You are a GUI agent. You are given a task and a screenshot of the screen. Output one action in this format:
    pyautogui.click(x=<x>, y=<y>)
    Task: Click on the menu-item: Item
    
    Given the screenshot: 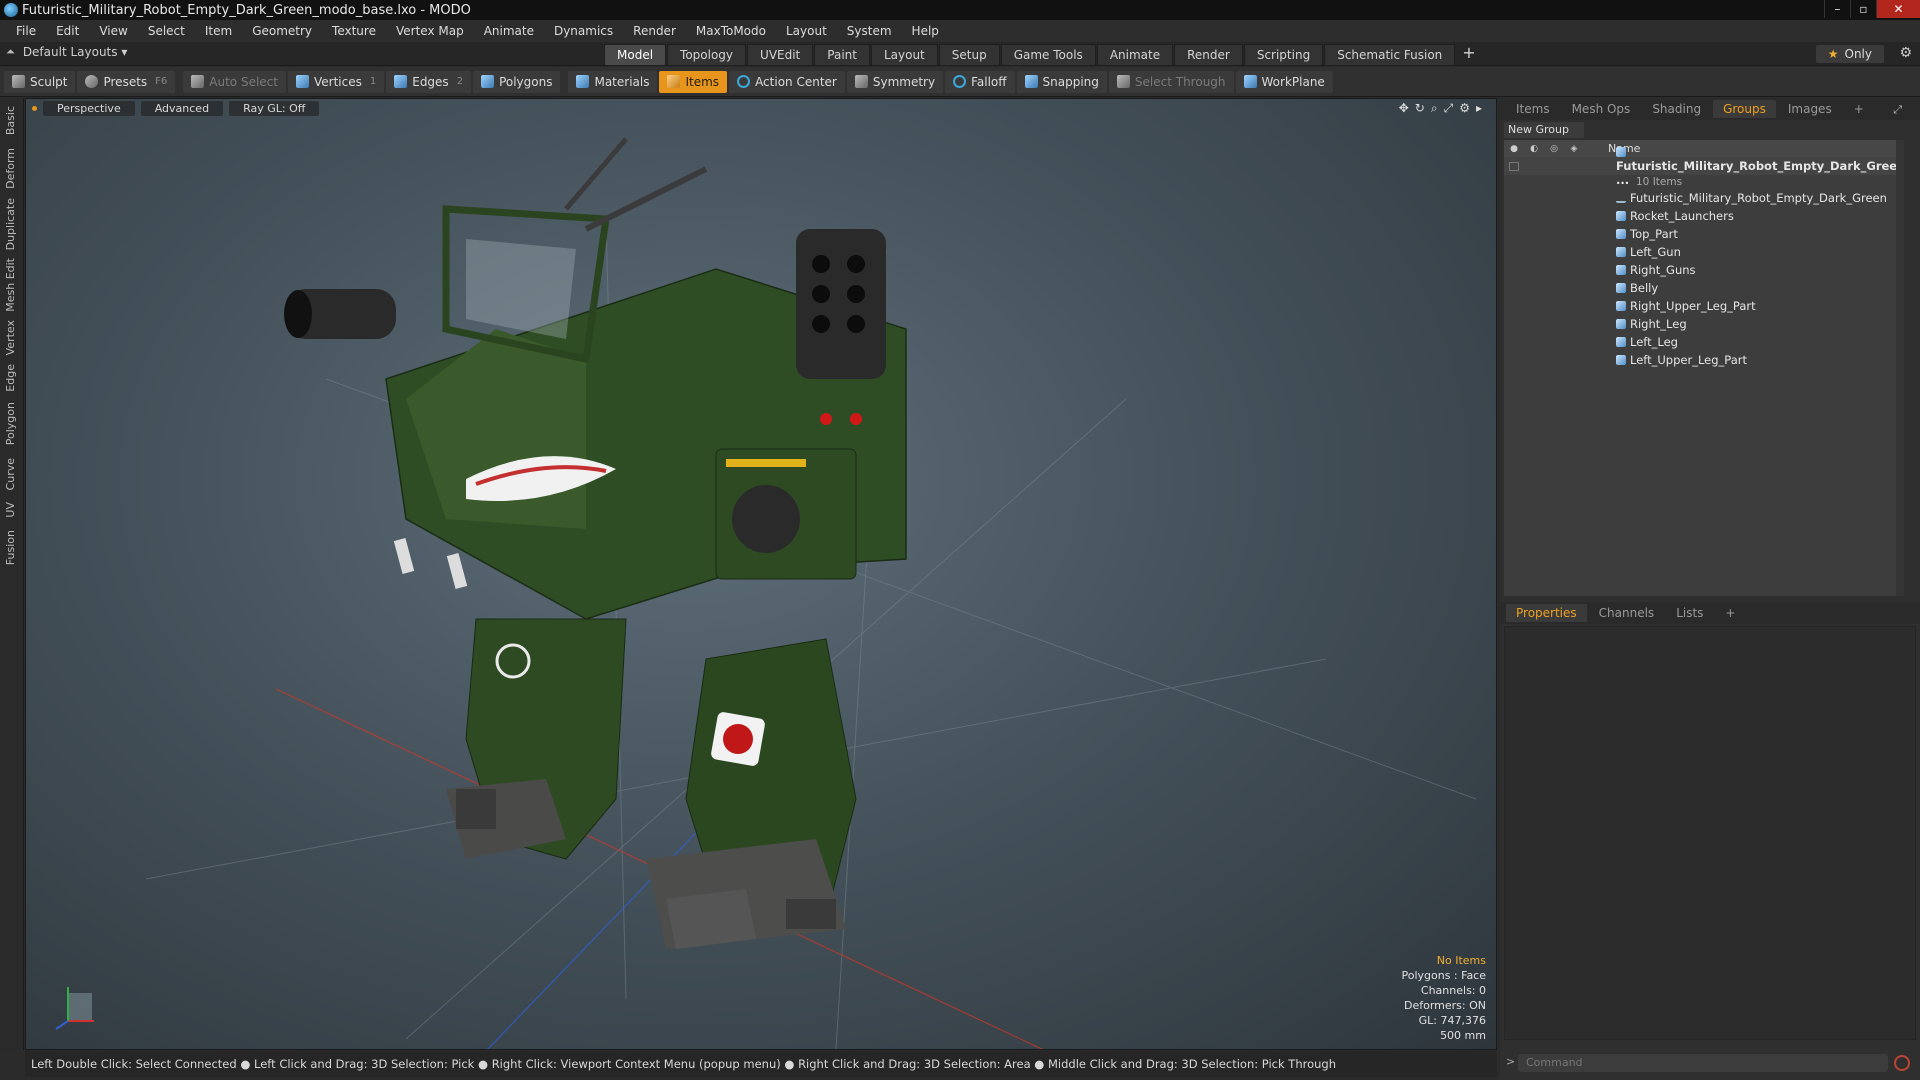 What is the action you would take?
    pyautogui.click(x=218, y=31)
    